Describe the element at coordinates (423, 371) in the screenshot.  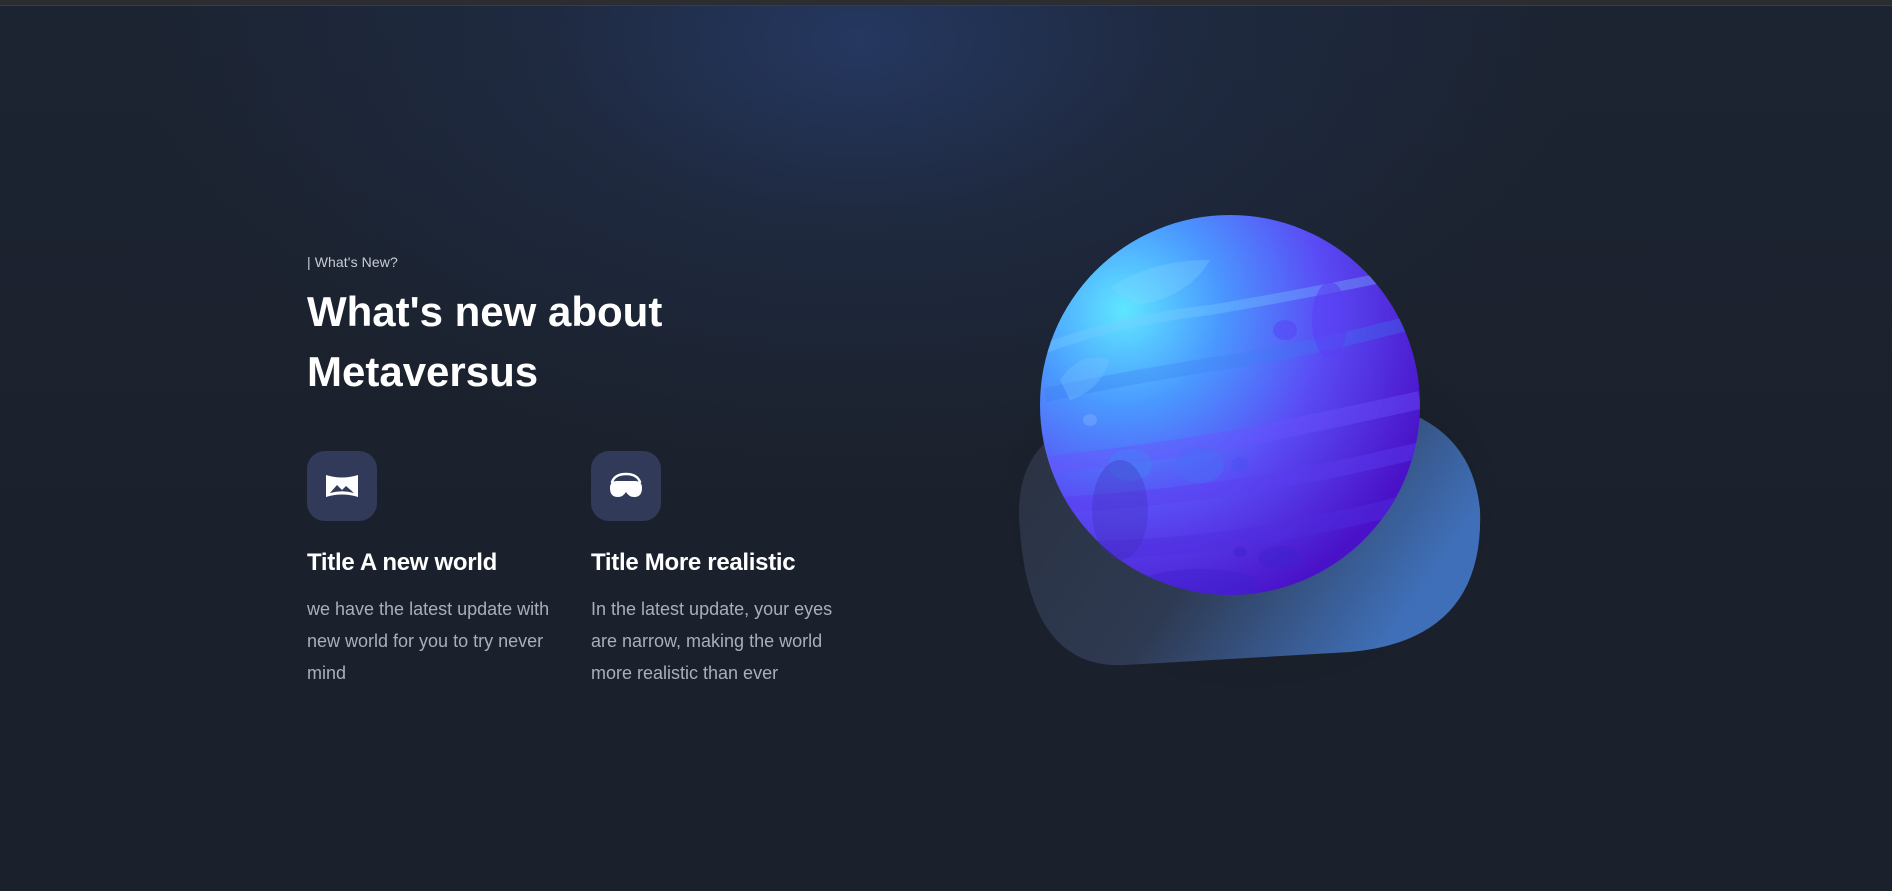
I see `heading-line-2: Metaversus` at that location.